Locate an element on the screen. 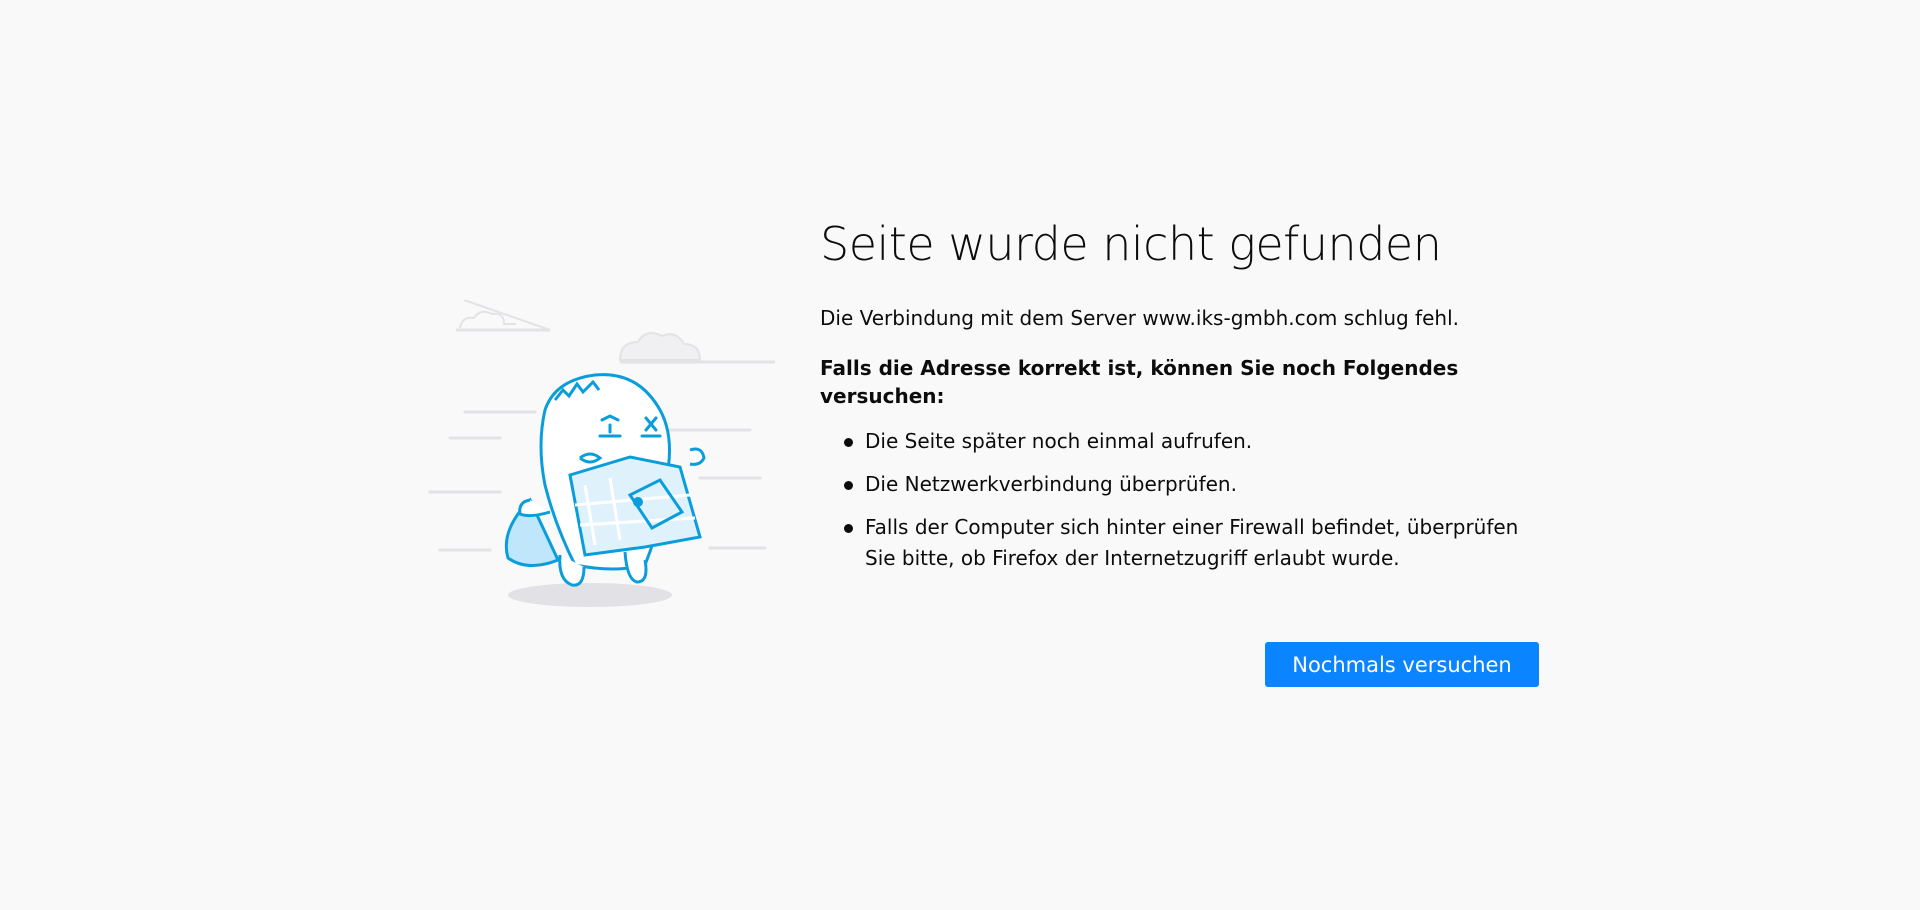  list-item: Die Seite später noch einmal aufrufen. is located at coordinates (1197, 441).